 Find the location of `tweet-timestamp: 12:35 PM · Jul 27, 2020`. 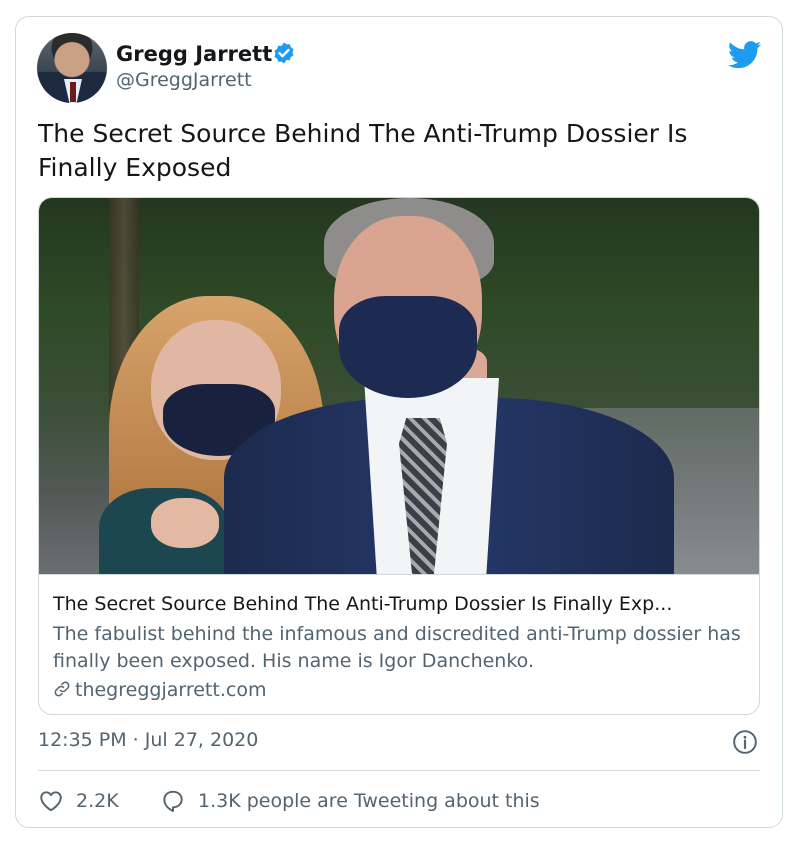

tweet-timestamp: 12:35 PM · Jul 27, 2020 is located at coordinates (148, 740).